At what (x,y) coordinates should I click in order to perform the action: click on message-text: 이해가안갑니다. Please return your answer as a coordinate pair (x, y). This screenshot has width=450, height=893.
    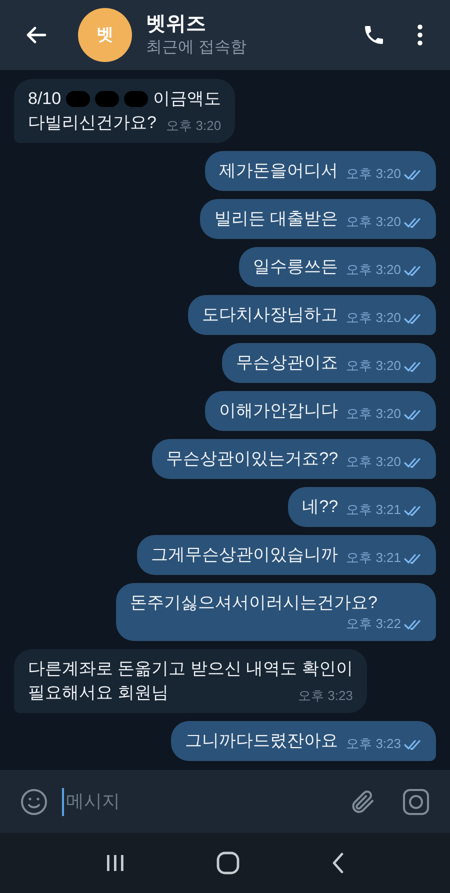
    Looking at the image, I should click on (278, 411).